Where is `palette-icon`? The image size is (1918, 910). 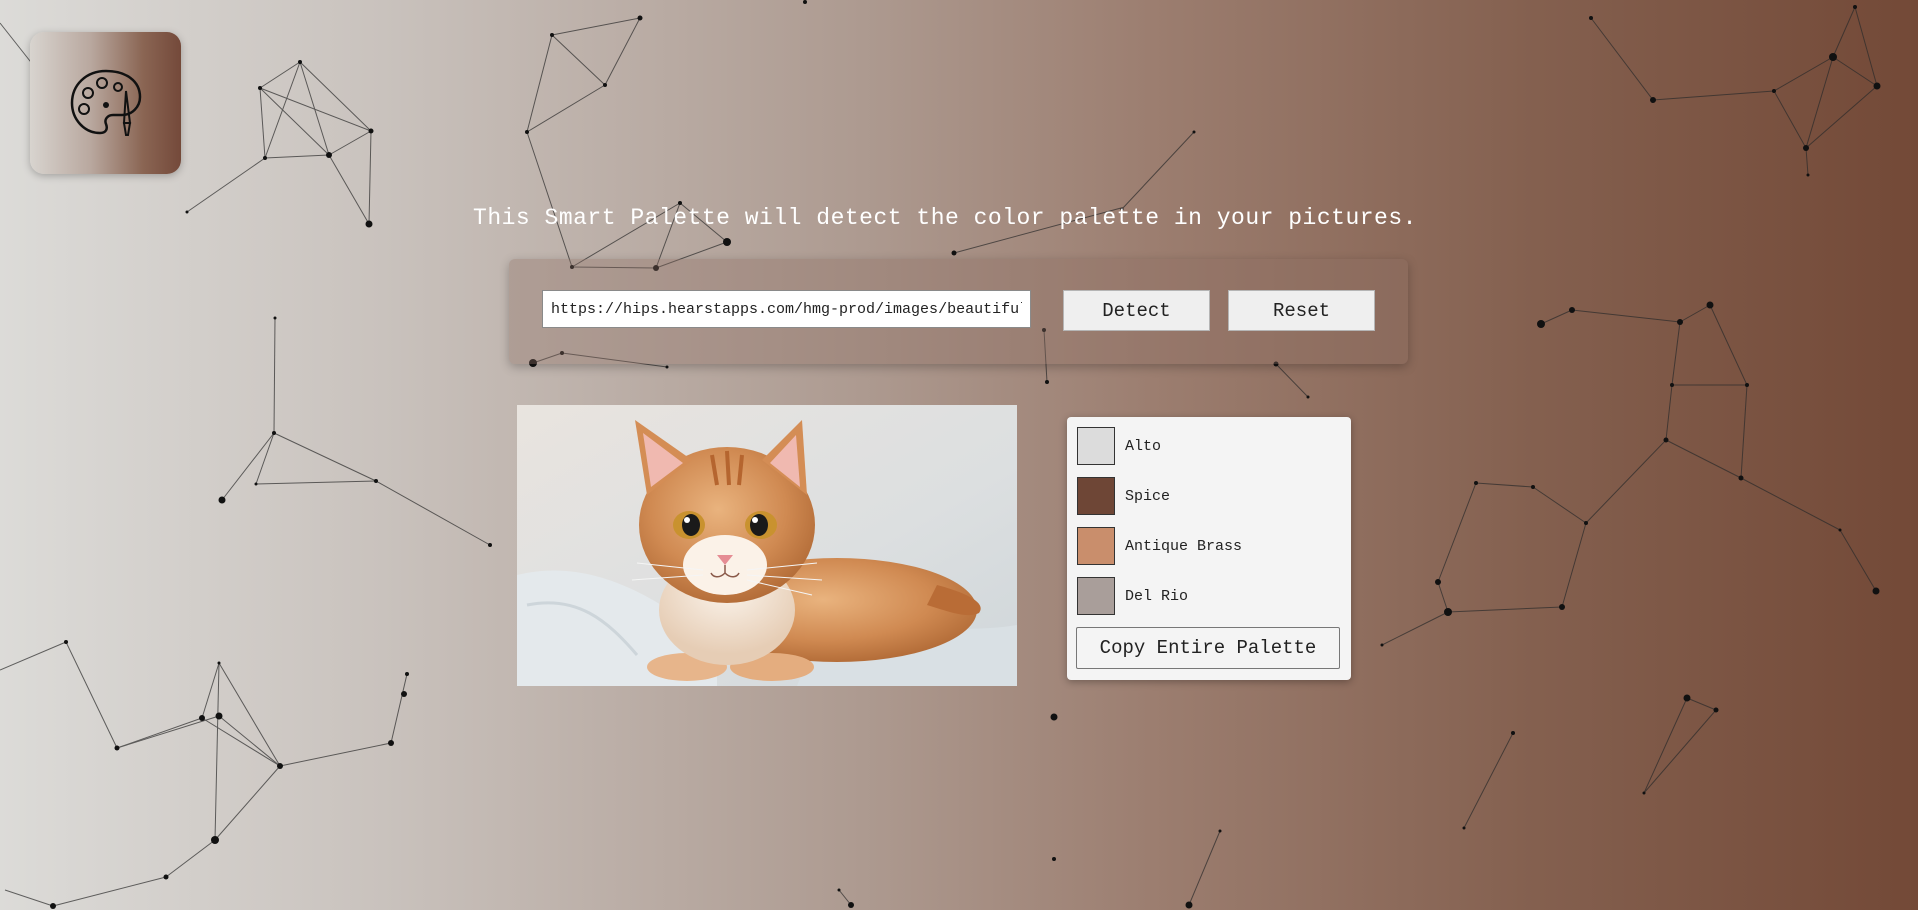 palette-icon is located at coordinates (105, 102).